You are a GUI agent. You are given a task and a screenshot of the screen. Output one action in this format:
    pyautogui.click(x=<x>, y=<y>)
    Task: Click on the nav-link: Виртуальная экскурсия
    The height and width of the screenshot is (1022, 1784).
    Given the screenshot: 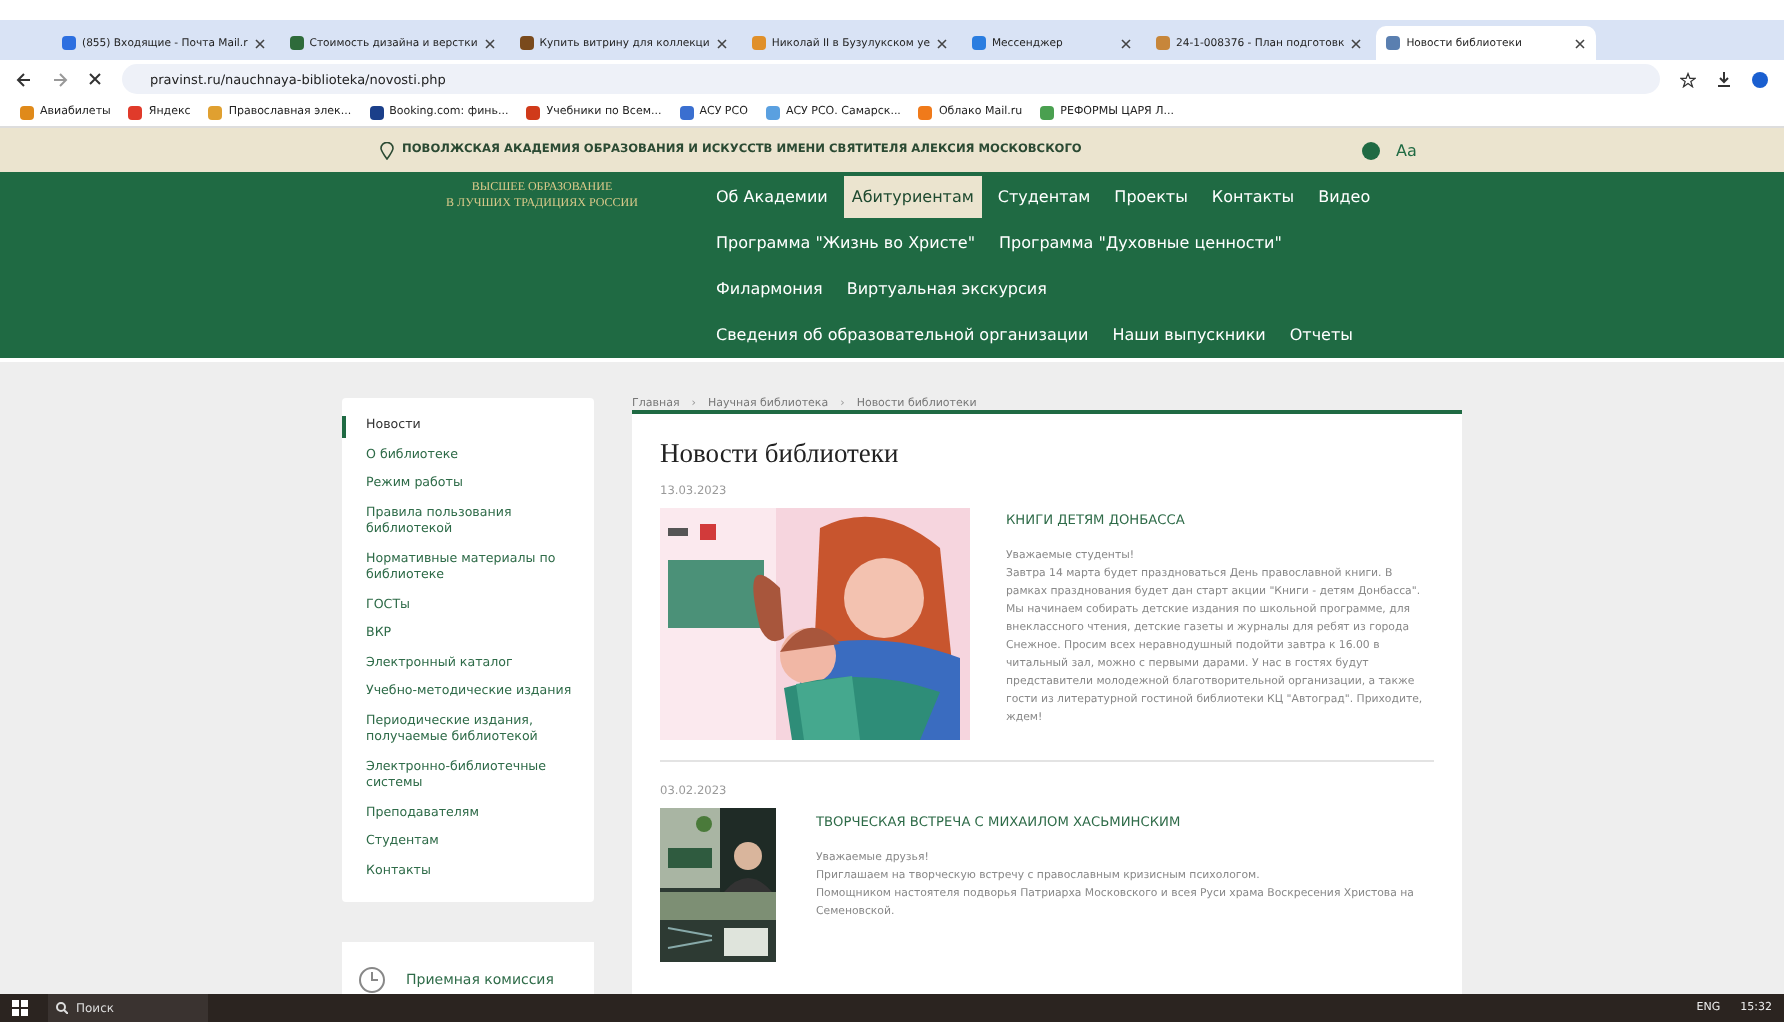 What is the action you would take?
    pyautogui.click(x=946, y=289)
    